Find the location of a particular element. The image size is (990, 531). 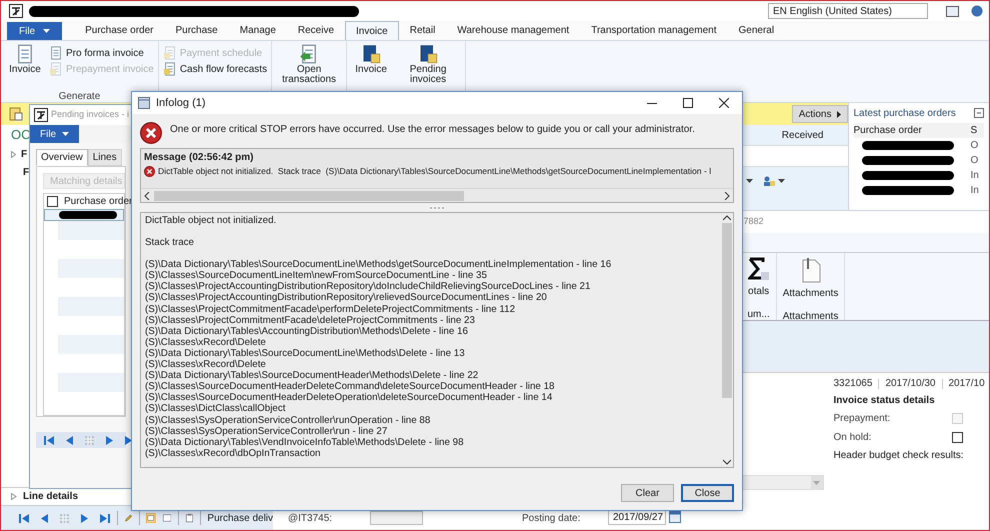

field-label: Header budget check results: is located at coordinates (899, 456).